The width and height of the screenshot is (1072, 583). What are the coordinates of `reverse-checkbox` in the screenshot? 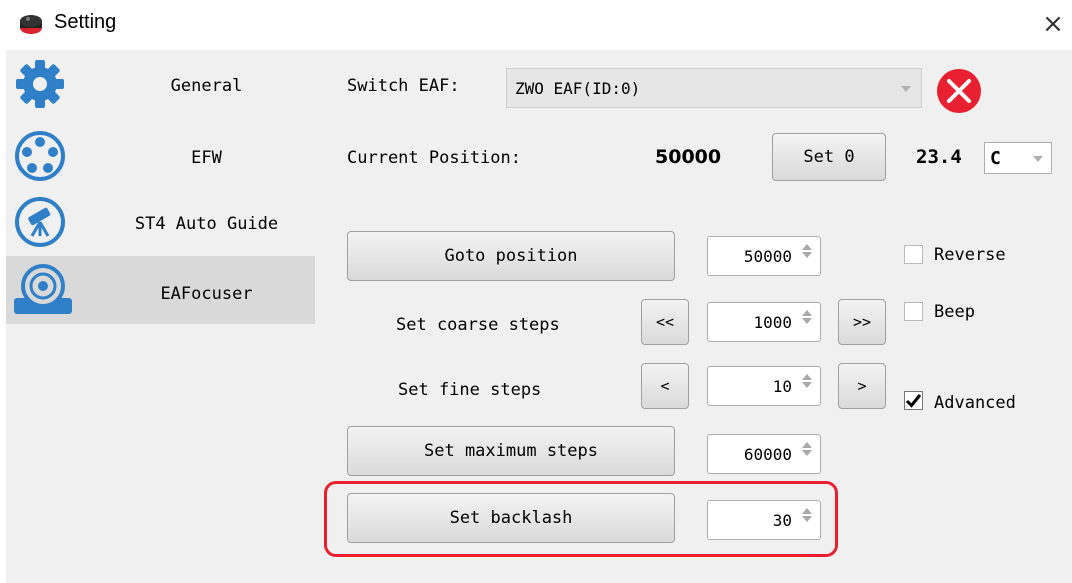 It's located at (913, 254).